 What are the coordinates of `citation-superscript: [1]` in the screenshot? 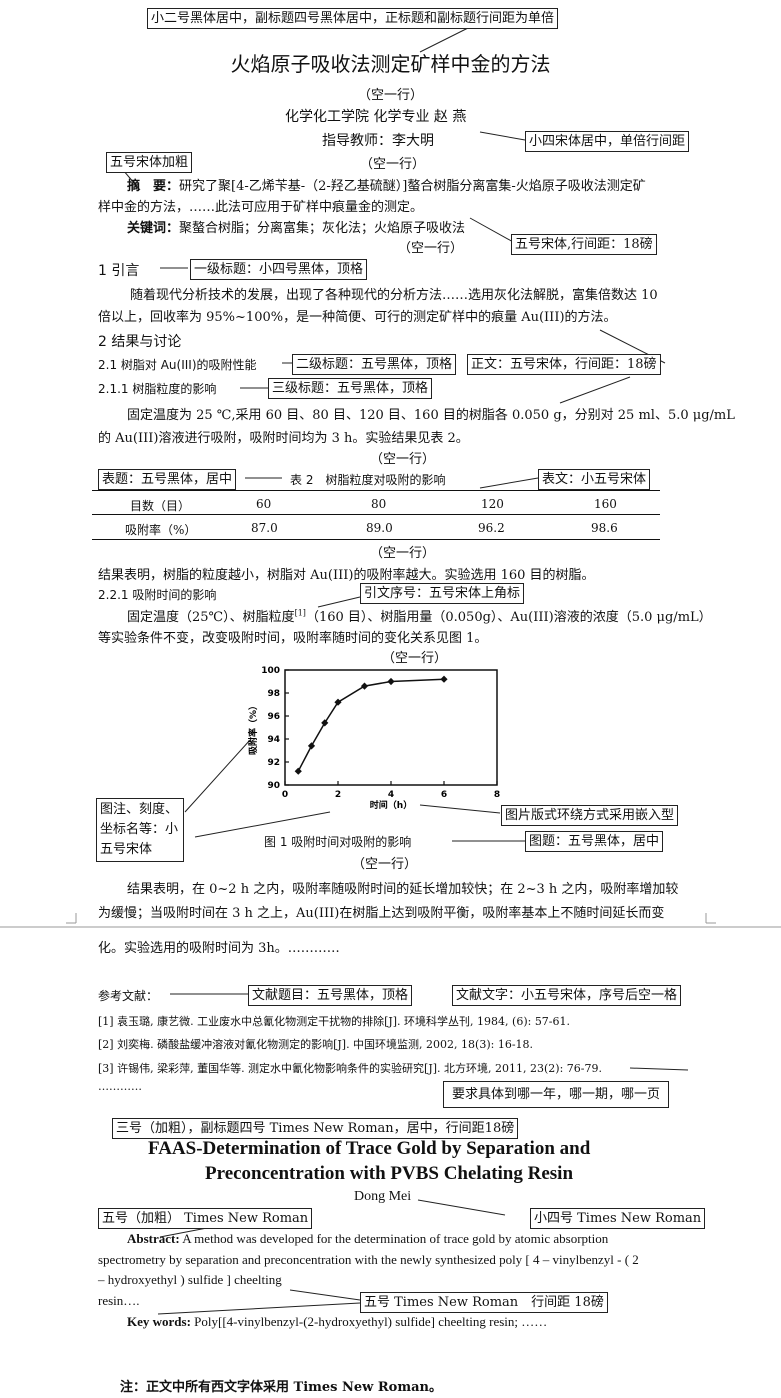 It's located at (300, 613).